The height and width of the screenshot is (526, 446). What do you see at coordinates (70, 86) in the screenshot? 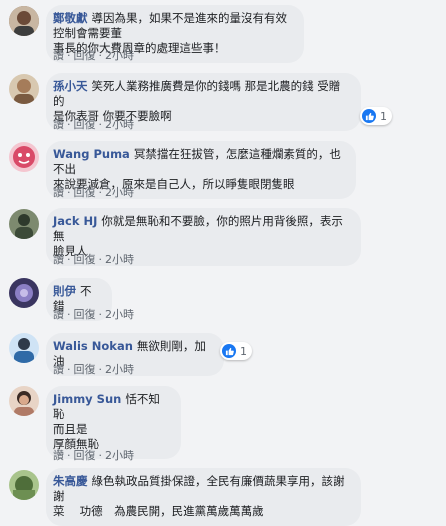
I see `commenter-name: 孫小天` at bounding box center [70, 86].